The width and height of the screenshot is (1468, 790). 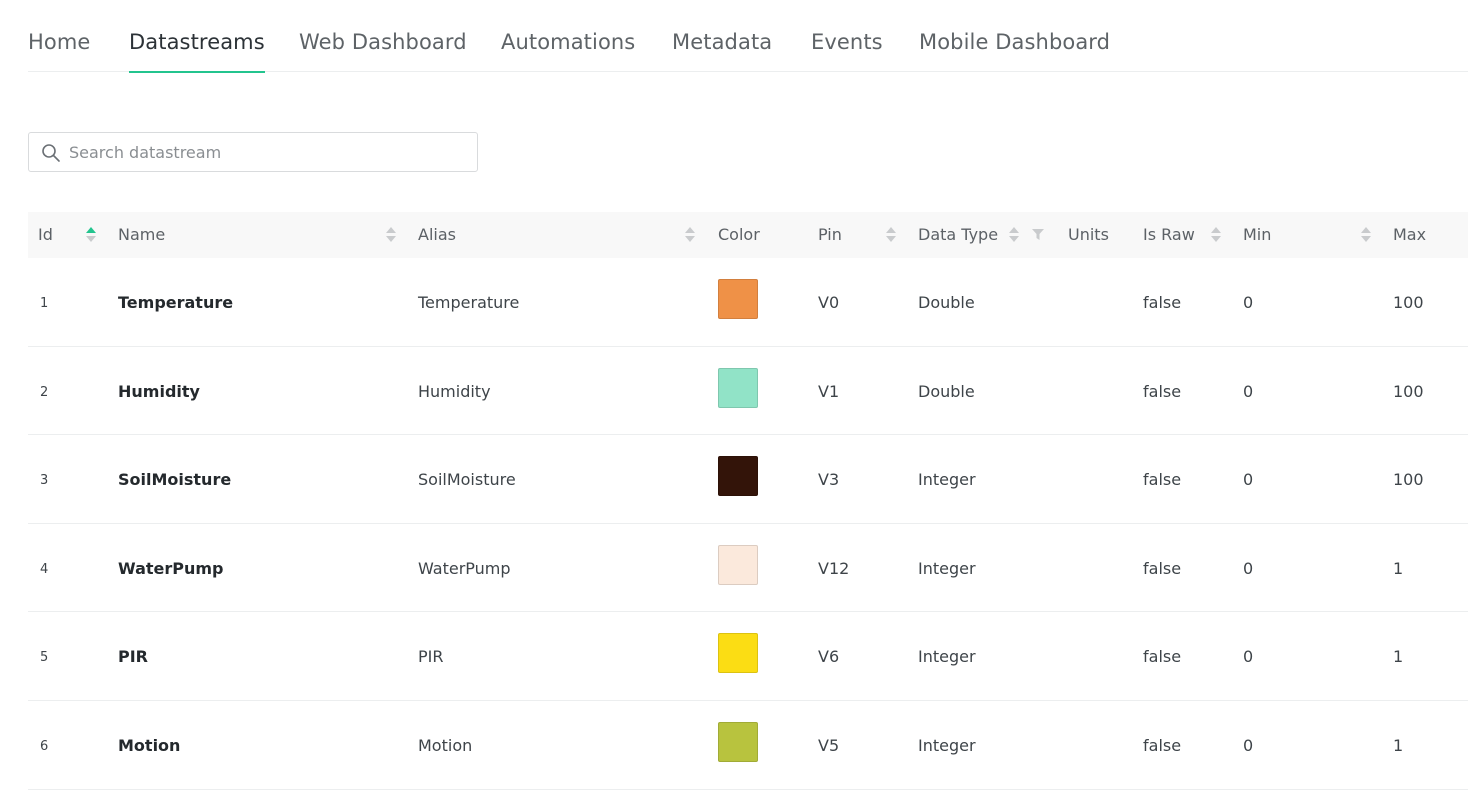 I want to click on sort-data-type-icon, so click(x=1014, y=235).